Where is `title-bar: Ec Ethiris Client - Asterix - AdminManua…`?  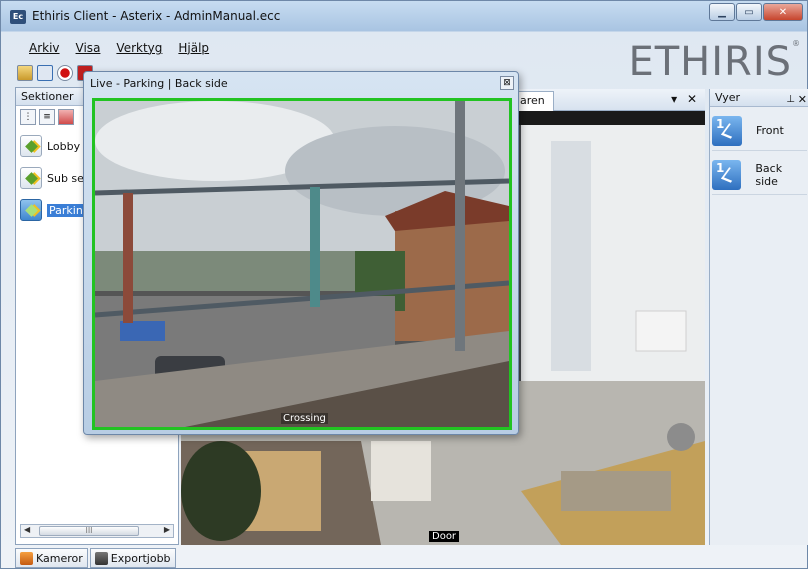
title-bar: Ec Ethiris Client - Asterix - AdminManua… is located at coordinates (404, 16).